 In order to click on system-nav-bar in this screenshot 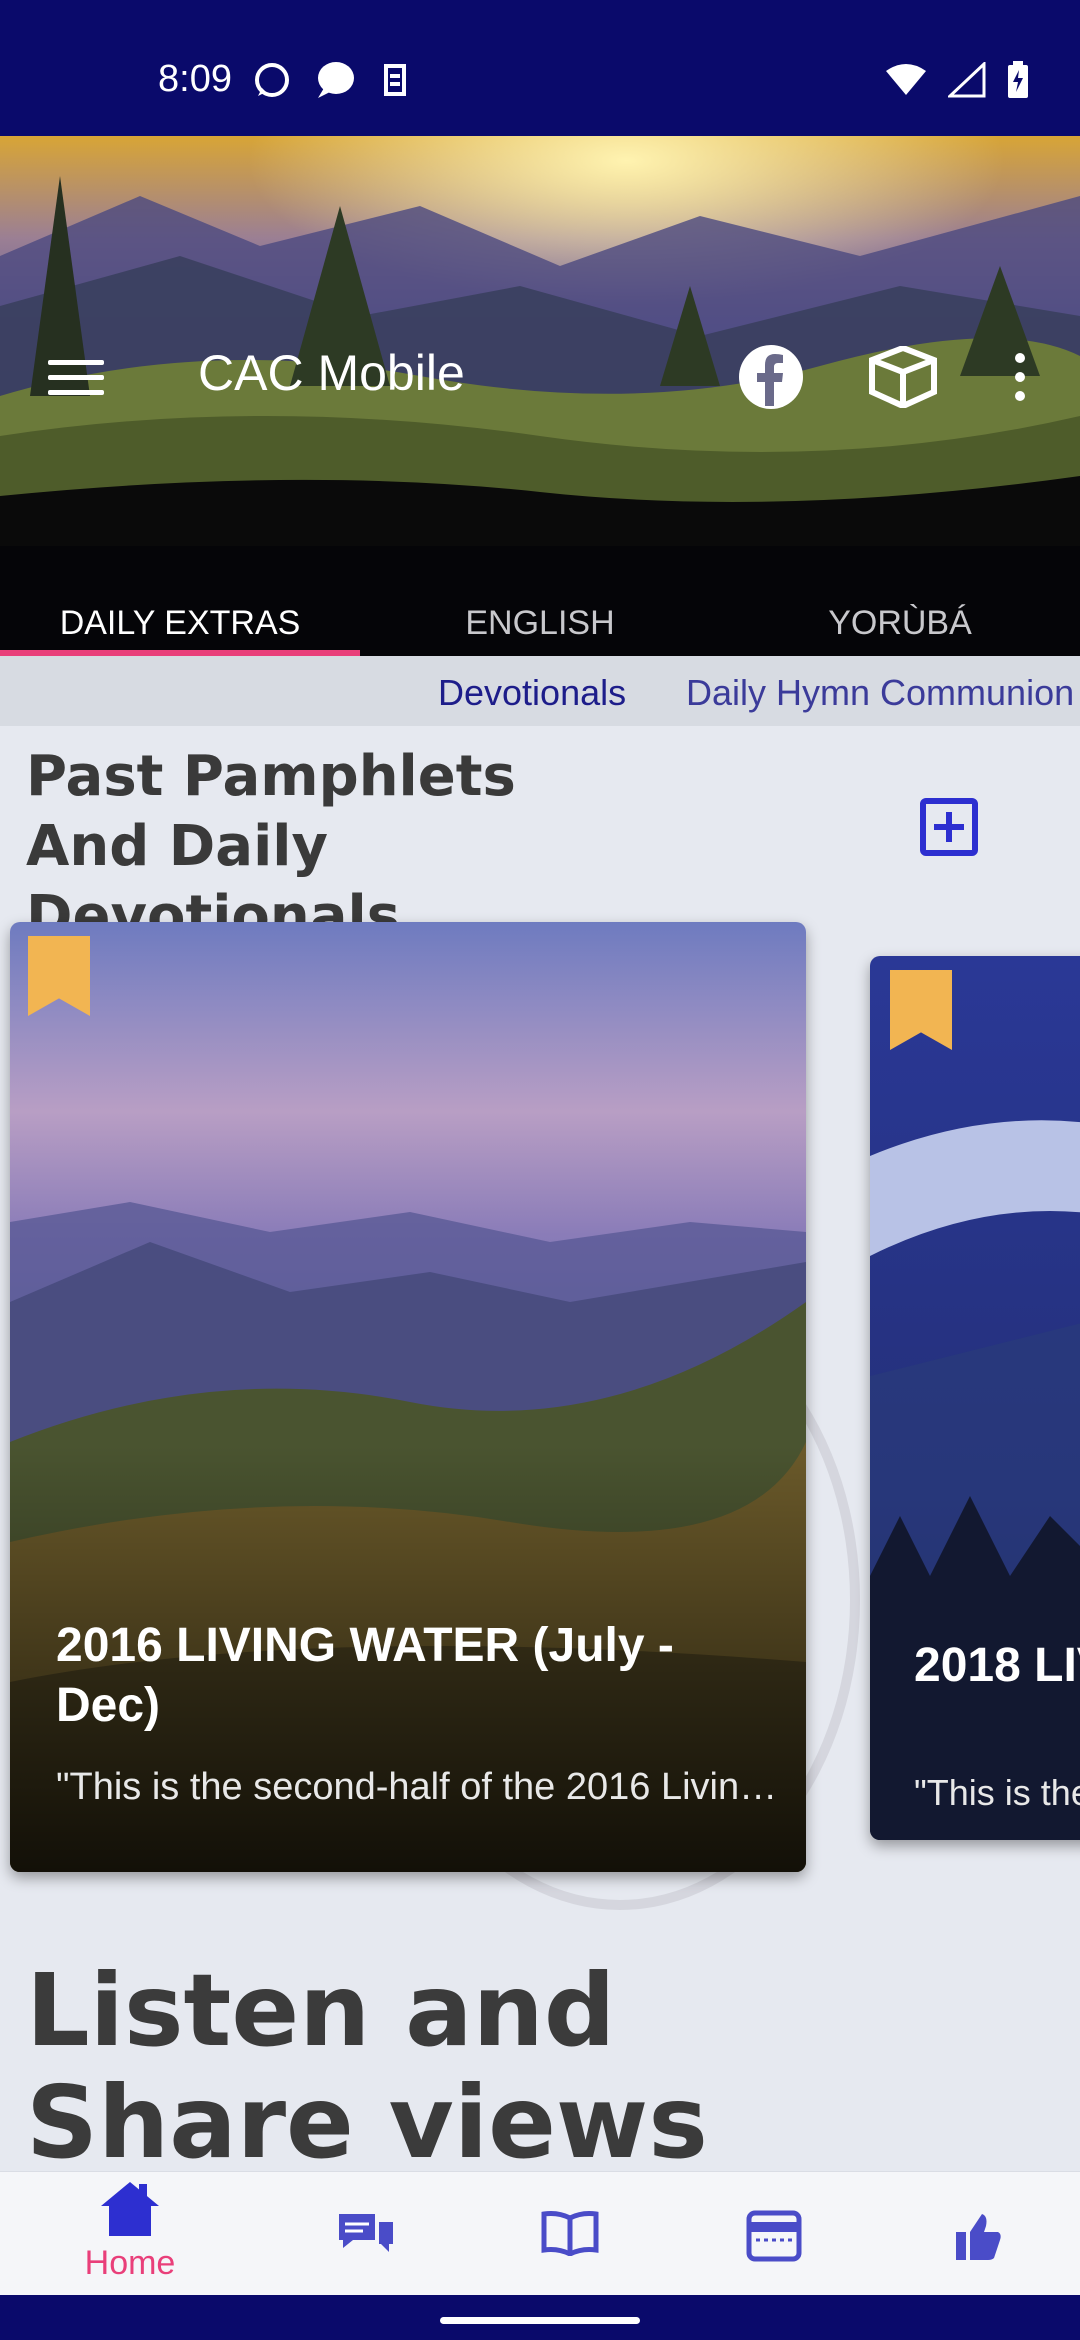, I will do `click(540, 2317)`.